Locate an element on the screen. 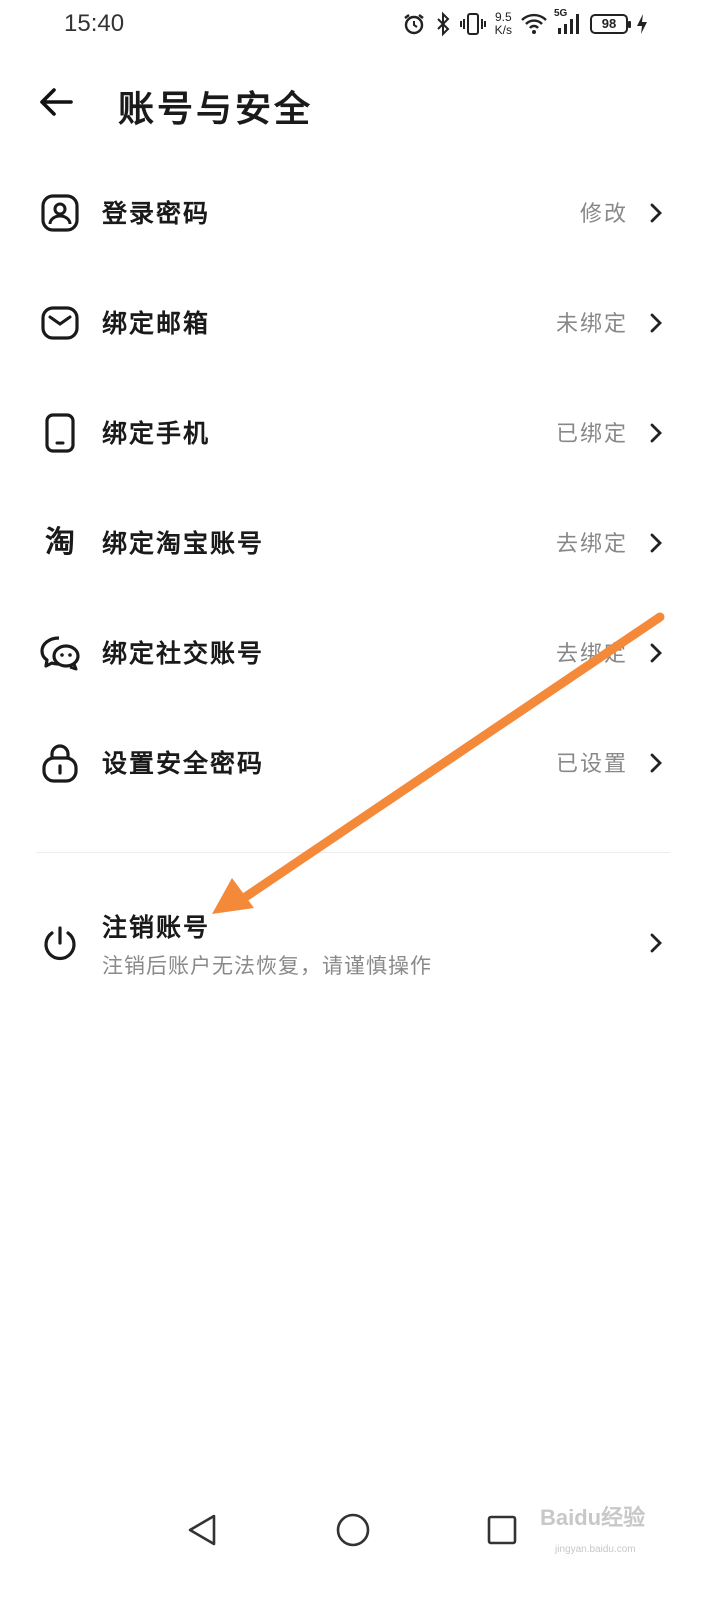 This screenshot has width=720, height=1600. mail-icon is located at coordinates (60, 323).